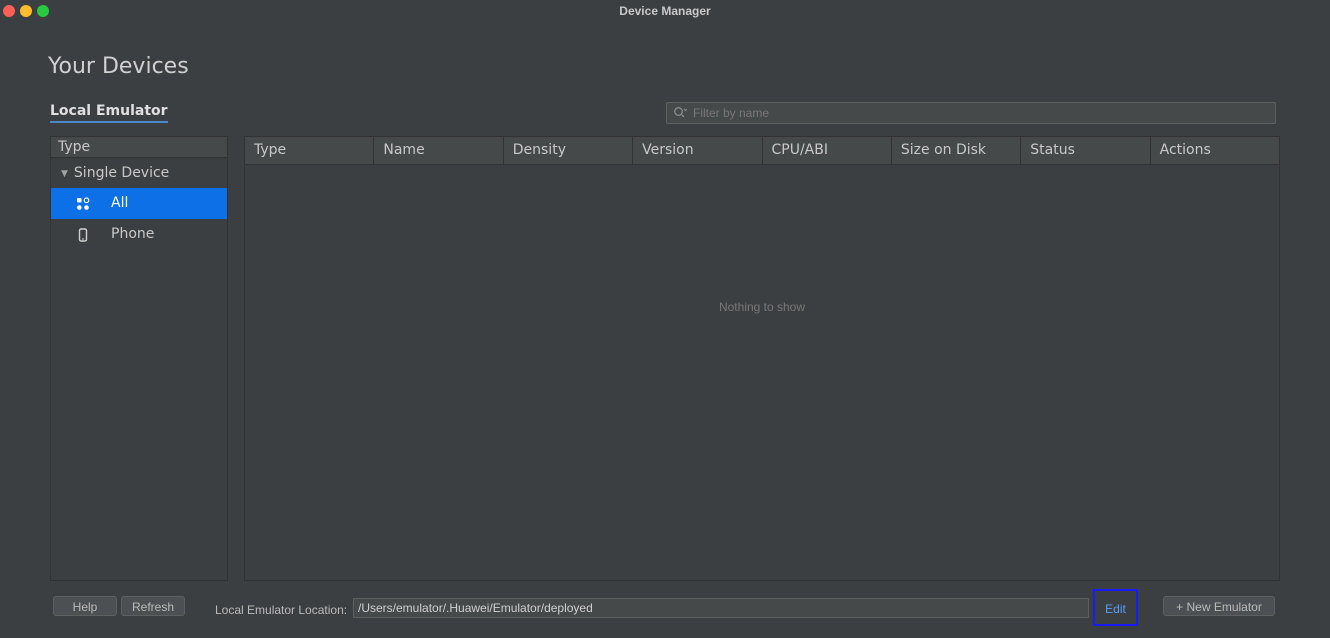  I want to click on phone-icon, so click(83, 234).